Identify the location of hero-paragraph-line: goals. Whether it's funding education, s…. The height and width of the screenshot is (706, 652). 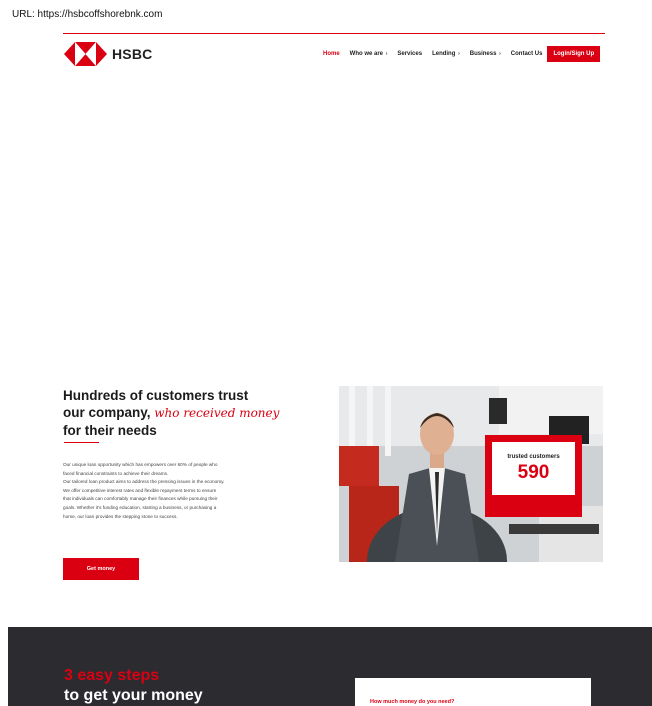
(140, 507).